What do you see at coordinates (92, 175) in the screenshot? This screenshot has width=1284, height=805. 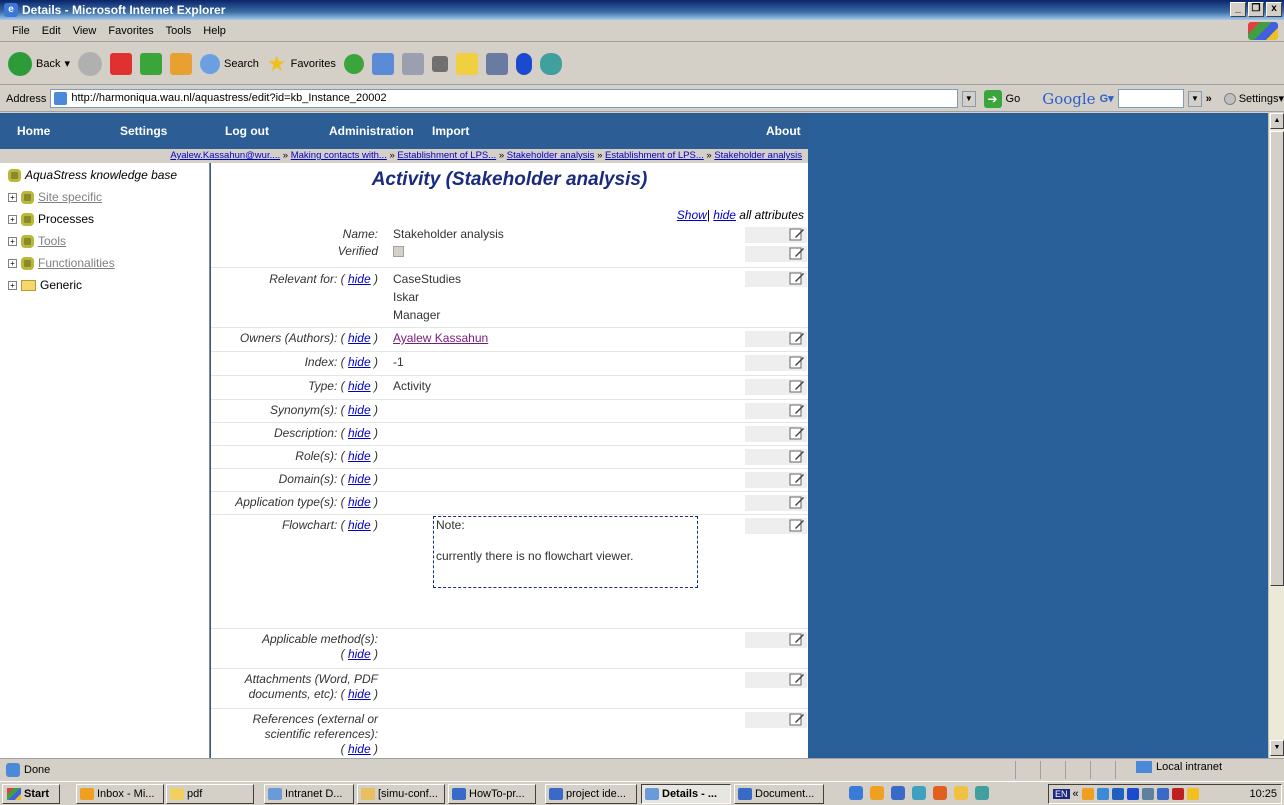 I see `tree-root: AquaStress knowledge base` at bounding box center [92, 175].